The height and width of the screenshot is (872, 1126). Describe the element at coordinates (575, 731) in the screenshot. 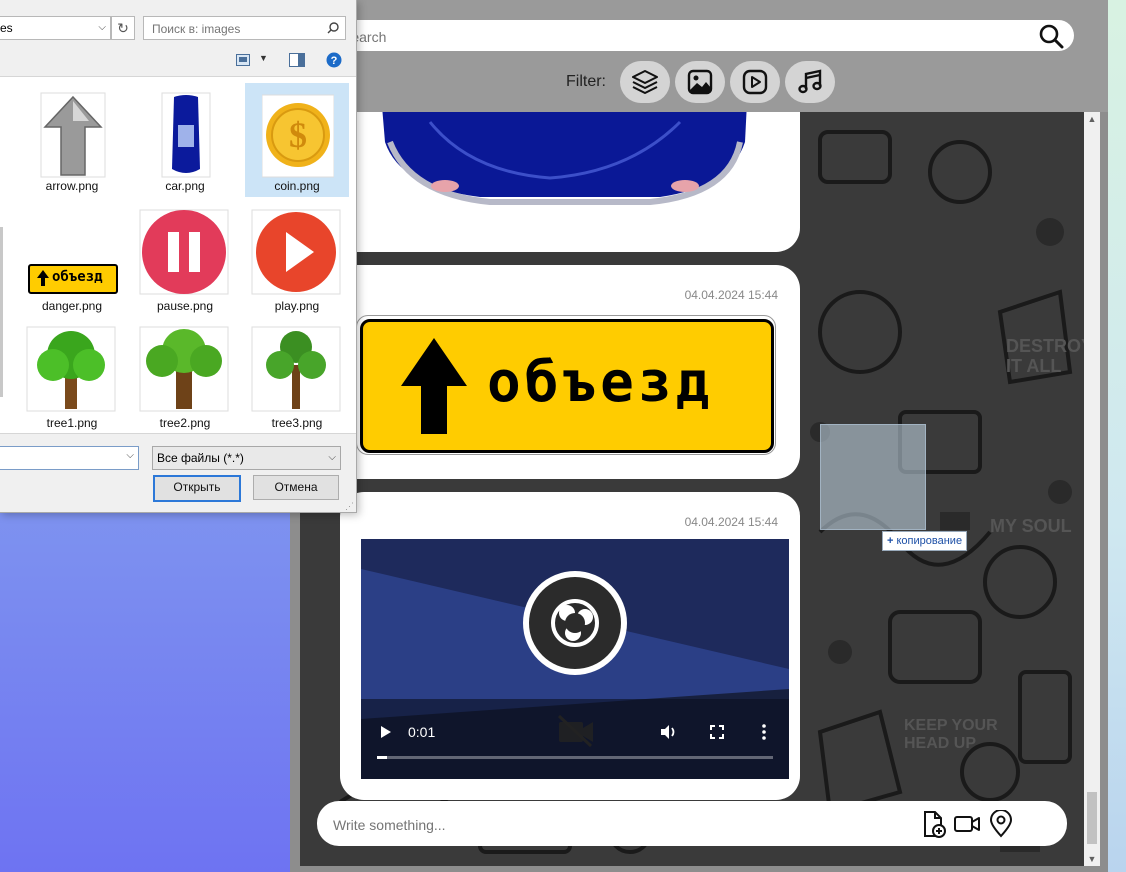

I see `no-camera-icon` at that location.